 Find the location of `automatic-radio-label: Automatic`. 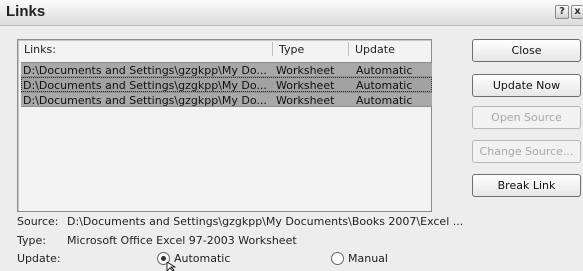

automatic-radio-label: Automatic is located at coordinates (202, 258).